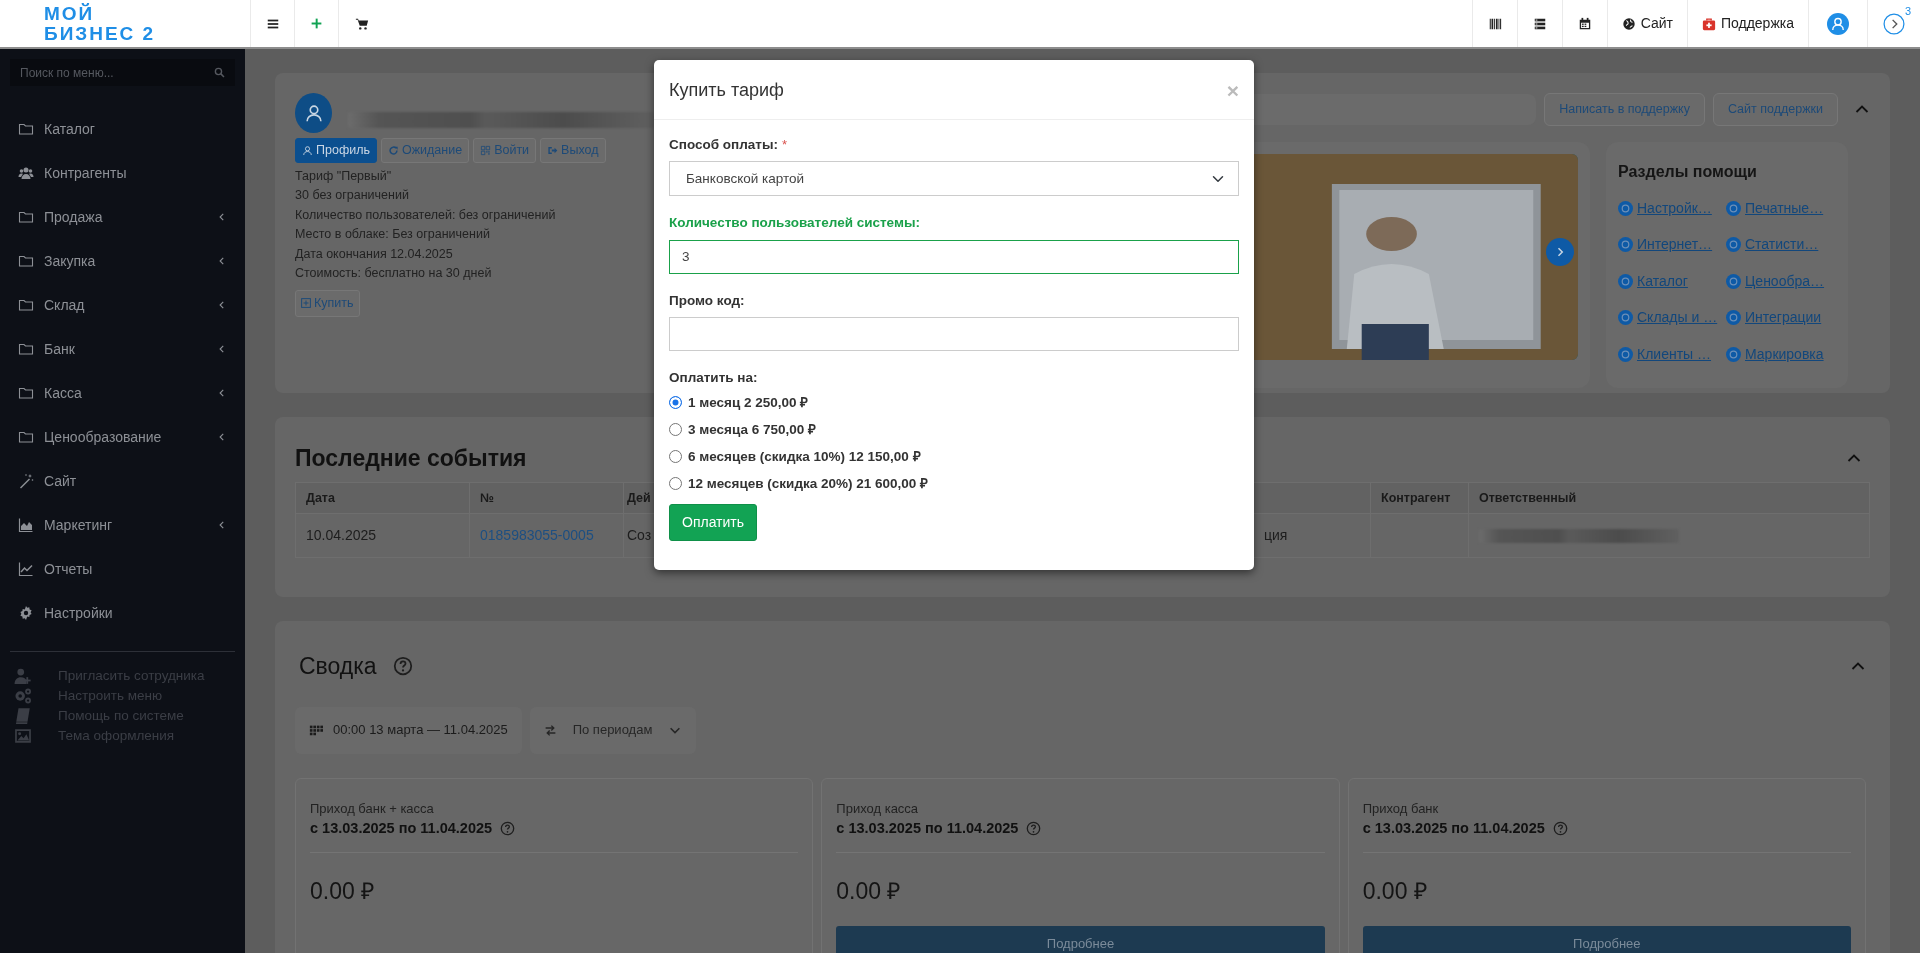  I want to click on list-icon, so click(1539, 23).